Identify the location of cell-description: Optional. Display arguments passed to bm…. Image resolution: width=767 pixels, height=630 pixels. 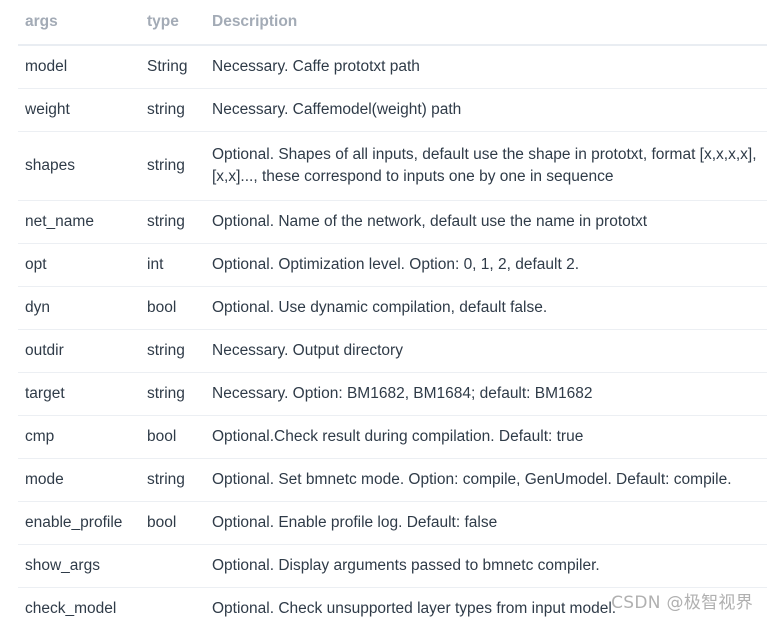
(486, 566).